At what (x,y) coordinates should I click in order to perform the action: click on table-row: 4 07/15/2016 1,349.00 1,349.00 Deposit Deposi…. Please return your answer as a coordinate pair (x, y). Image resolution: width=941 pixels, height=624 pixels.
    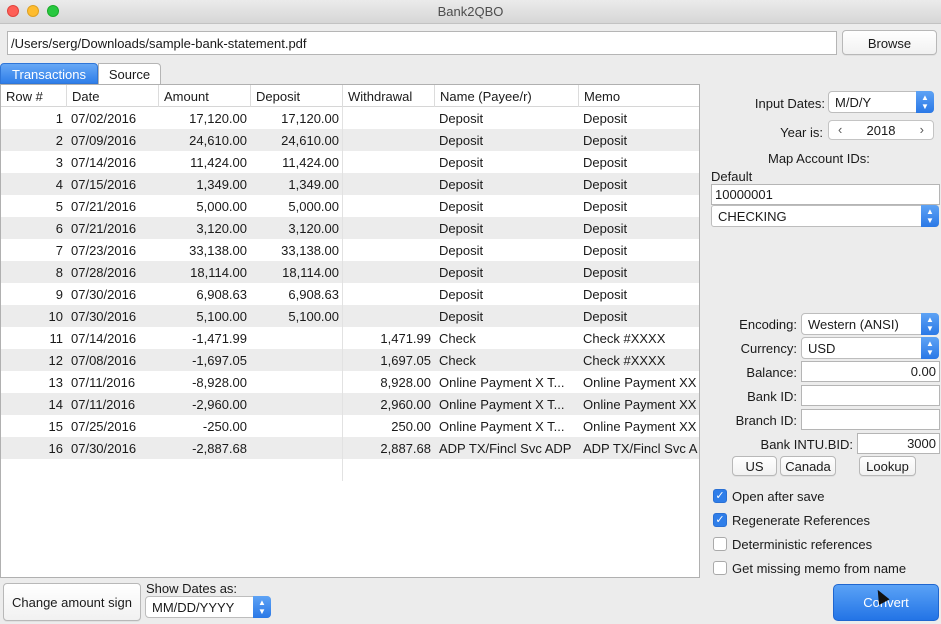
    Looking at the image, I should click on (350, 184).